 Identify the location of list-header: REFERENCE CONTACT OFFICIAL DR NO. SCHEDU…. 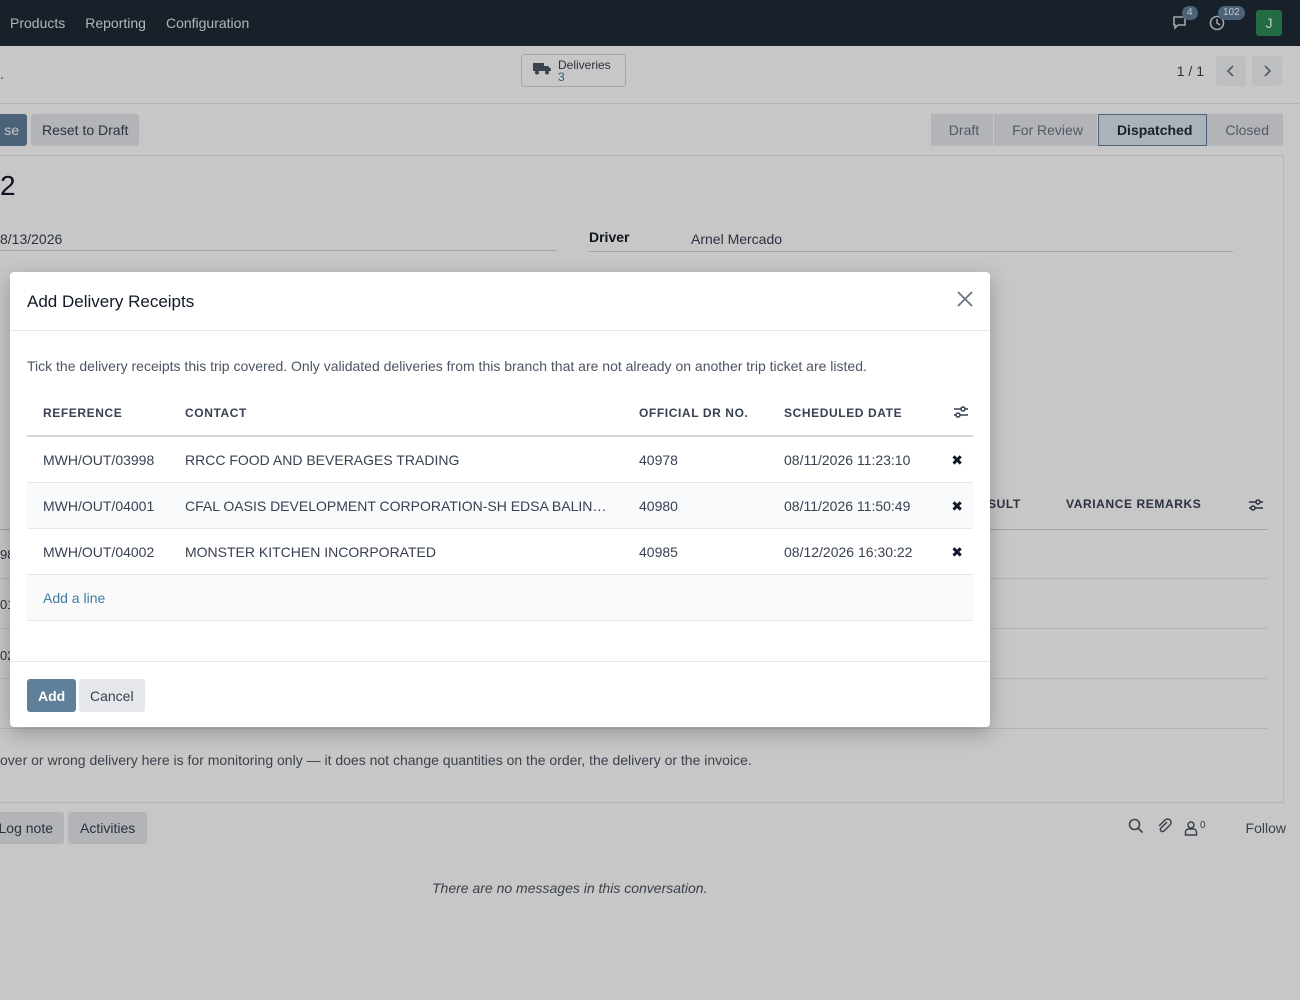
(500, 413).